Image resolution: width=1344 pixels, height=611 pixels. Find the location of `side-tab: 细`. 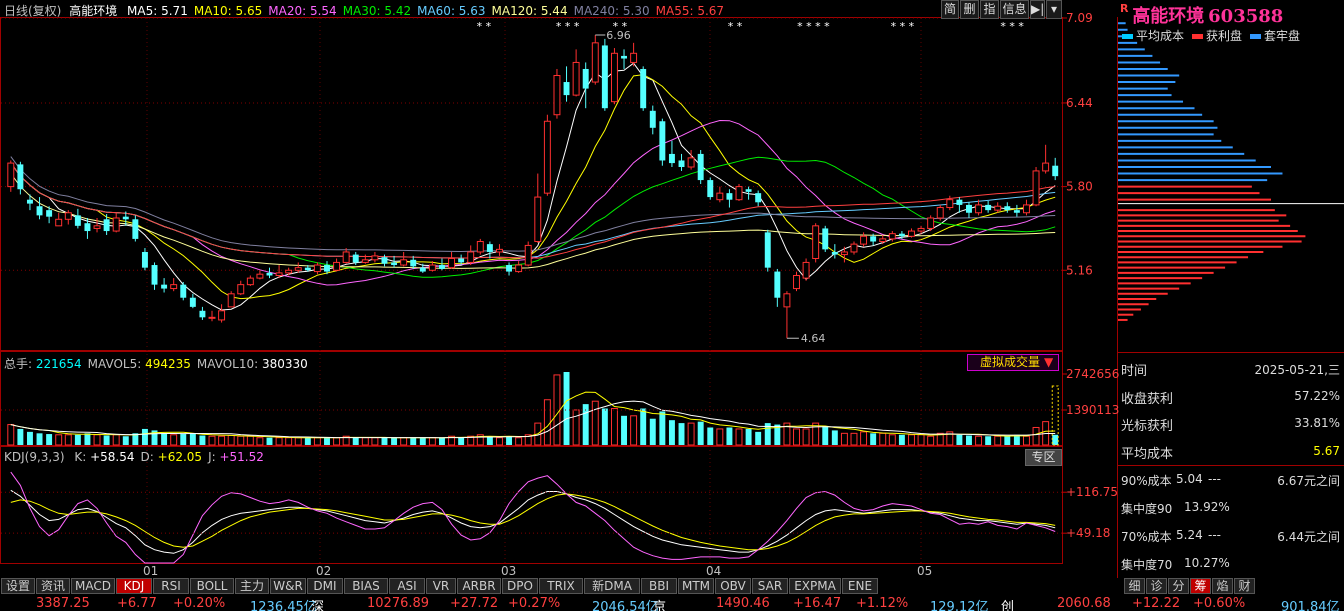

side-tab: 细 is located at coordinates (1134, 586).